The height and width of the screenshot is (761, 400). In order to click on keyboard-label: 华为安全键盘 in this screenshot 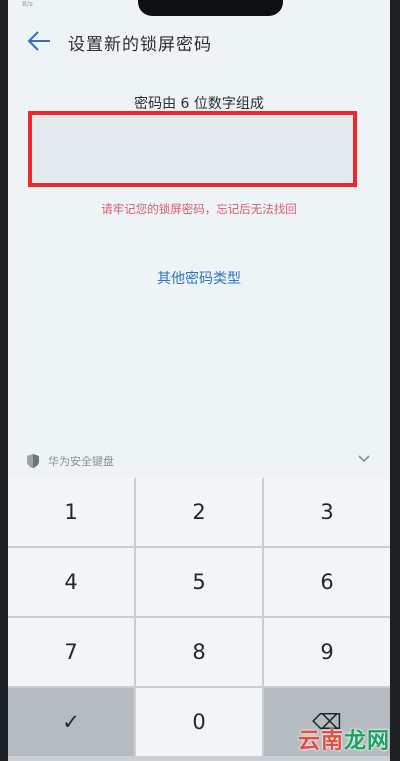, I will do `click(81, 461)`.